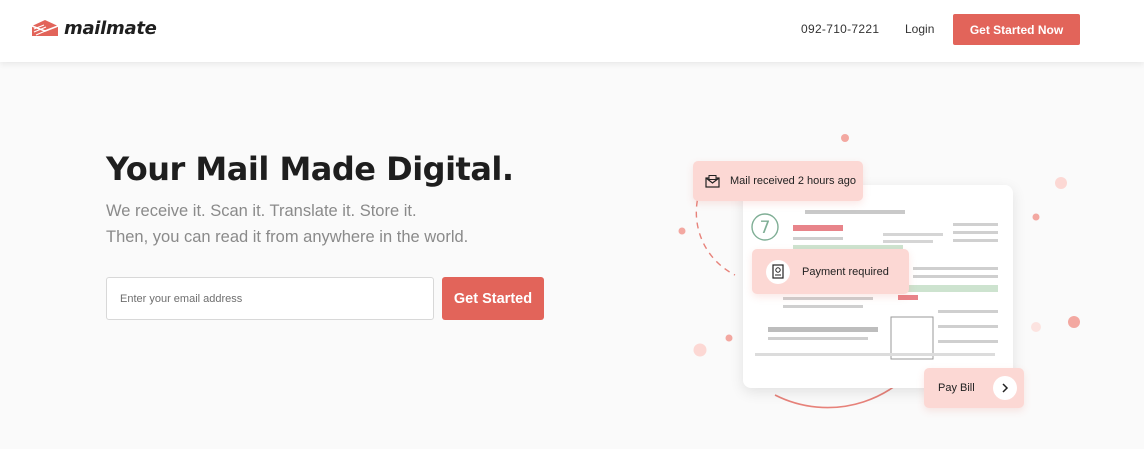 The width and height of the screenshot is (1144, 449). Describe the element at coordinates (1016, 29) in the screenshot. I see `get-started-now-button: Get Started Now` at that location.